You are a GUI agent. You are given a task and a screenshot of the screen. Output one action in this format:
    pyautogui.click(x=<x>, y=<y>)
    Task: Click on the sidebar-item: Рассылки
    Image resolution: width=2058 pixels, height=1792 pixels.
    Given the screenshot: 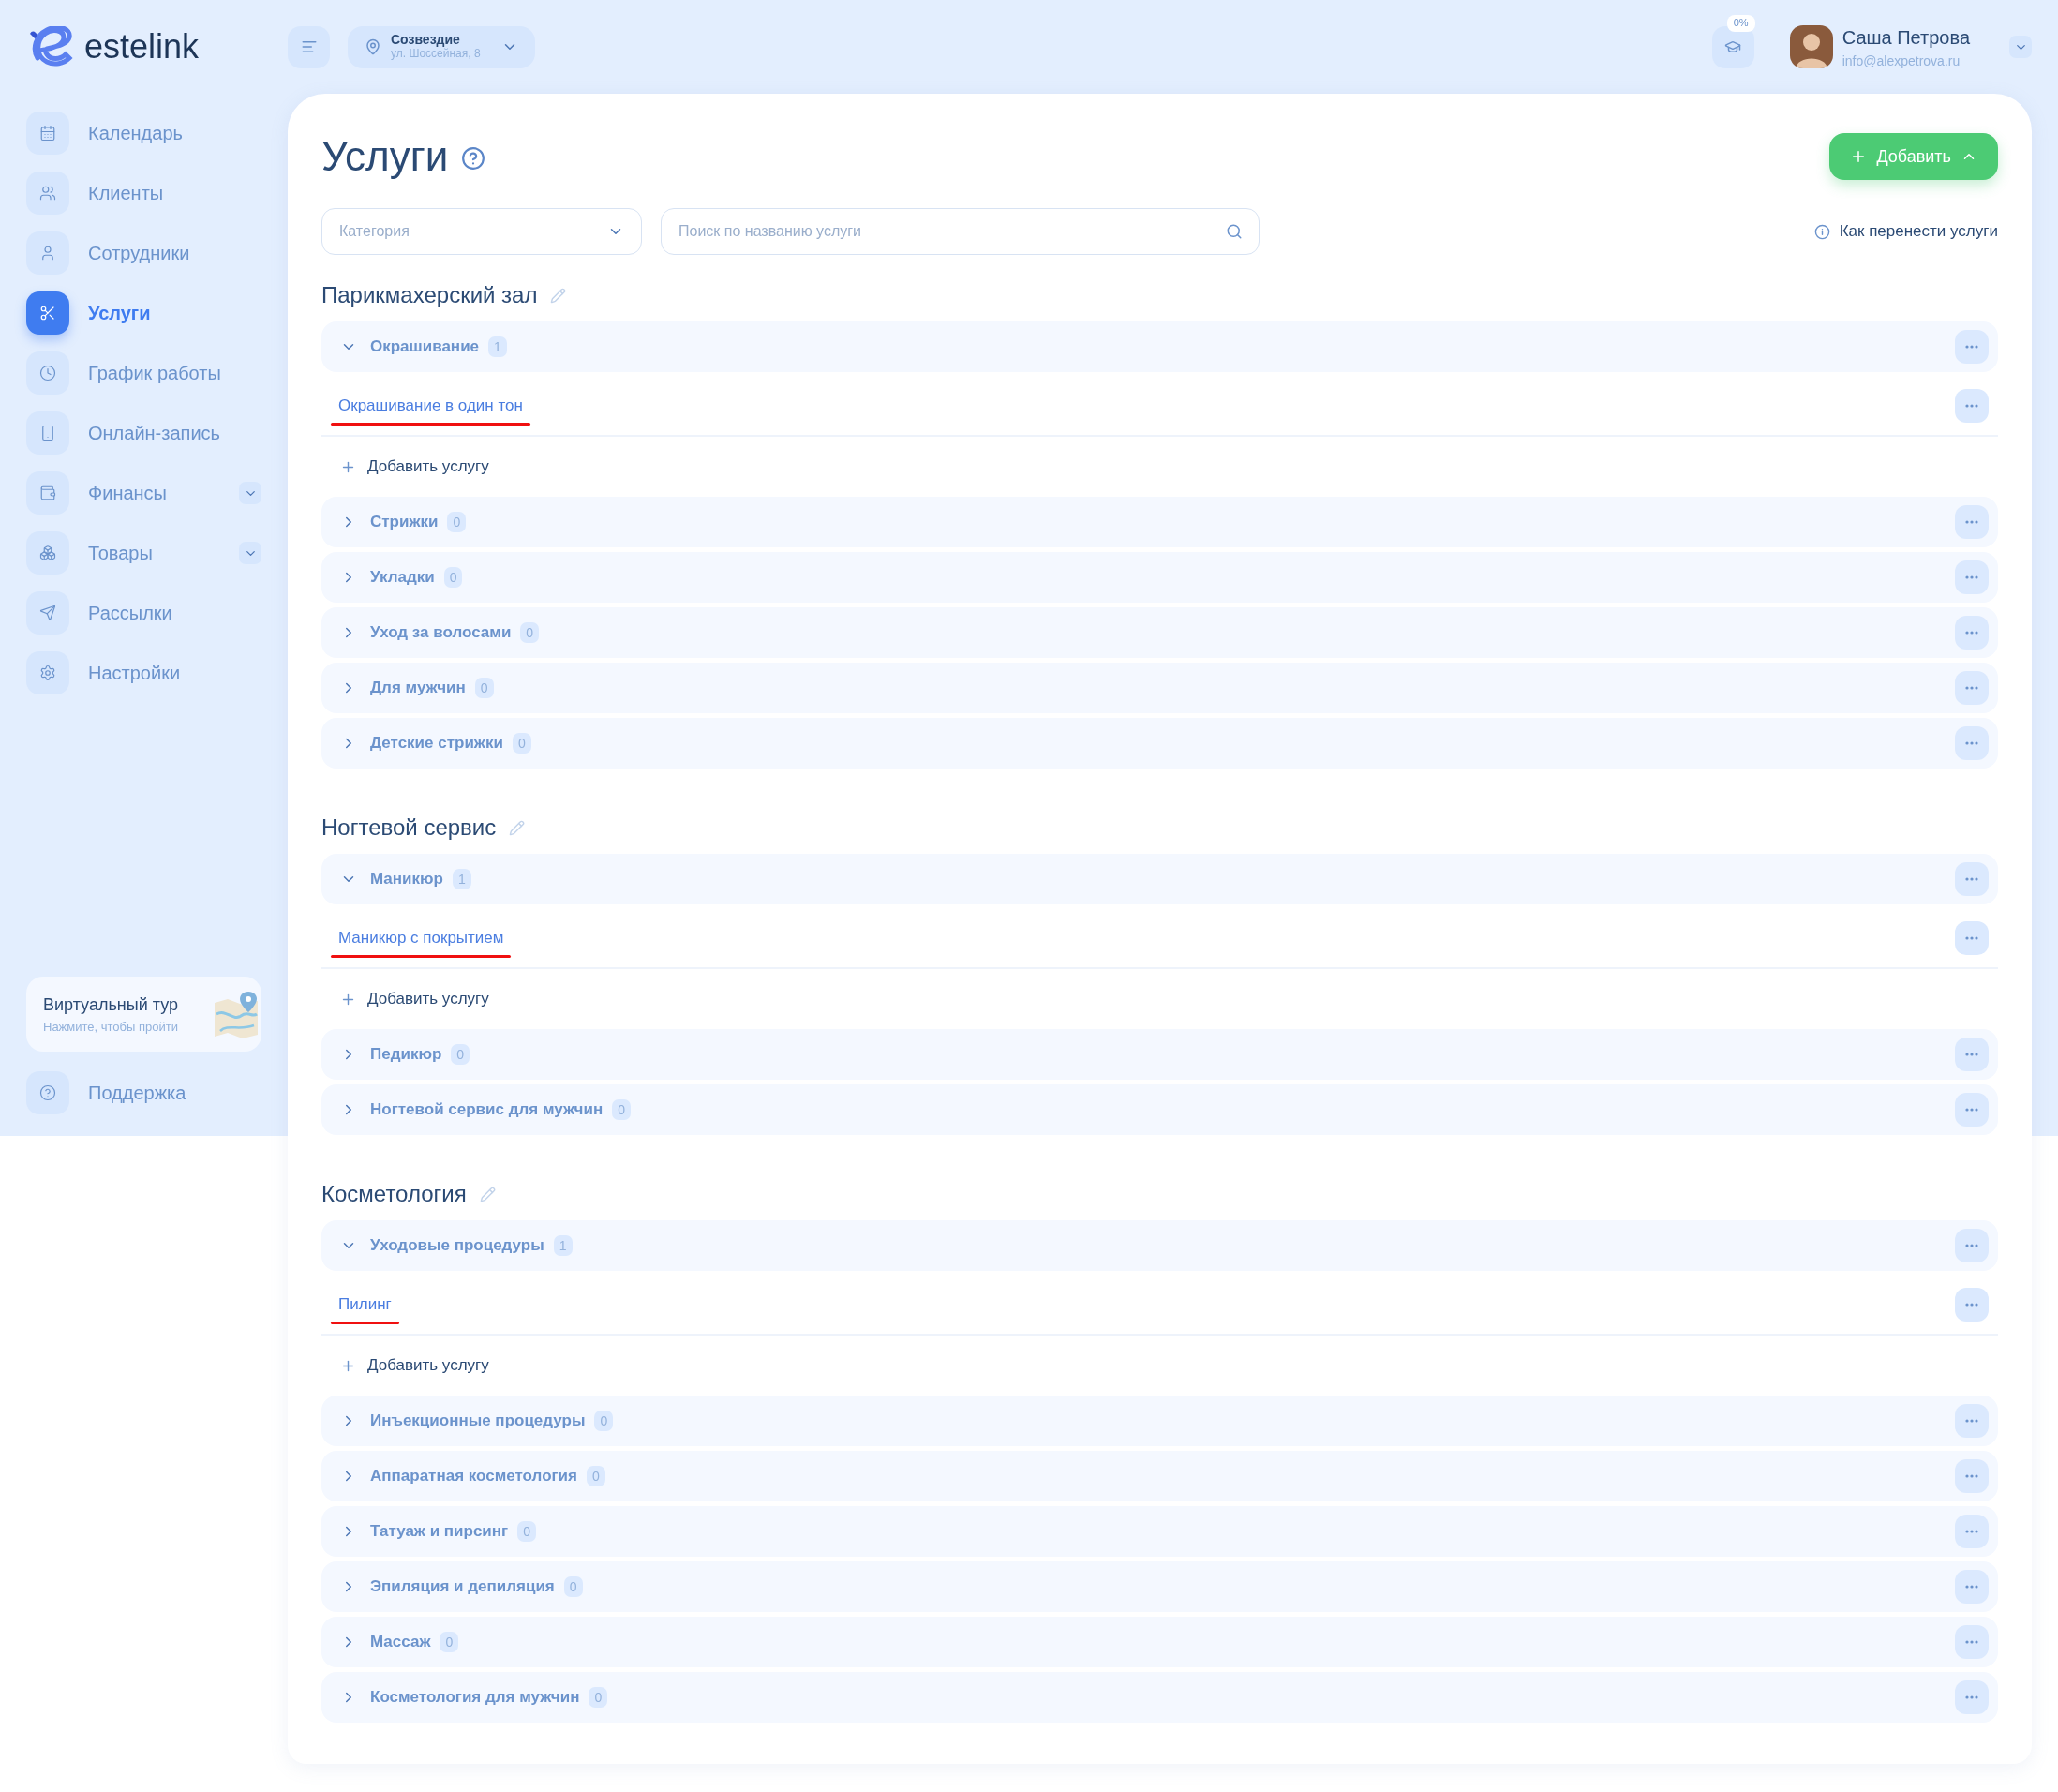 What is the action you would take?
    pyautogui.click(x=130, y=613)
    